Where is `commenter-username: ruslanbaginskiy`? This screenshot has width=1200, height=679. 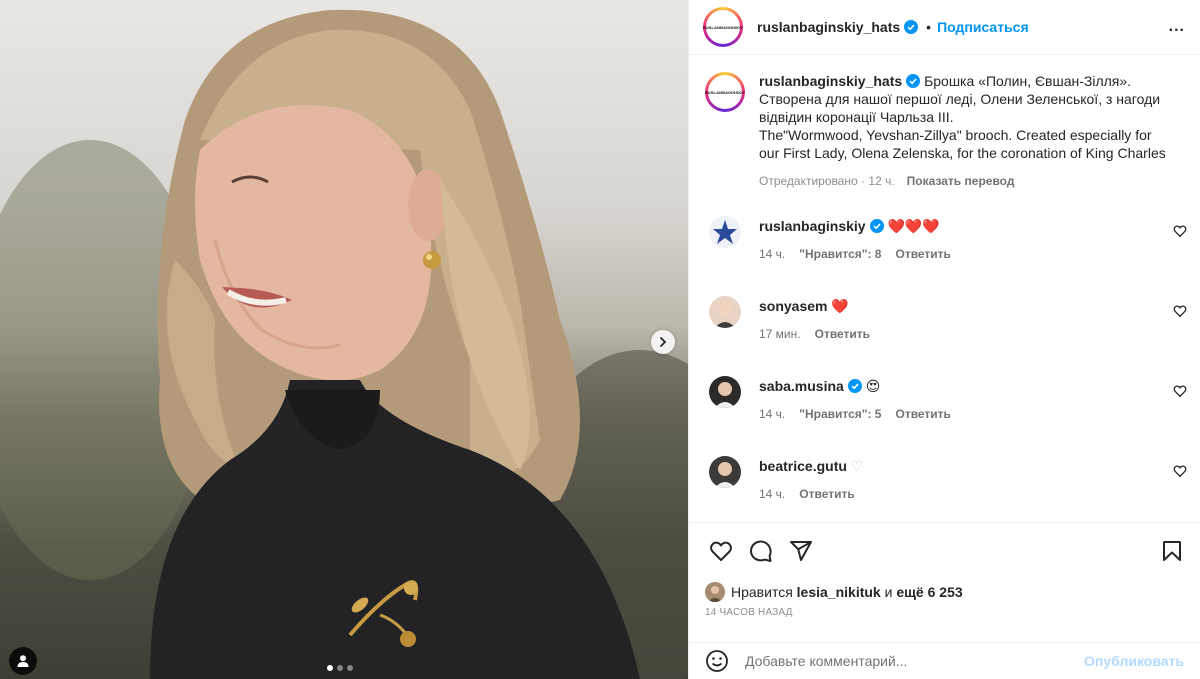
commenter-username: ruslanbaginskiy is located at coordinates (812, 226).